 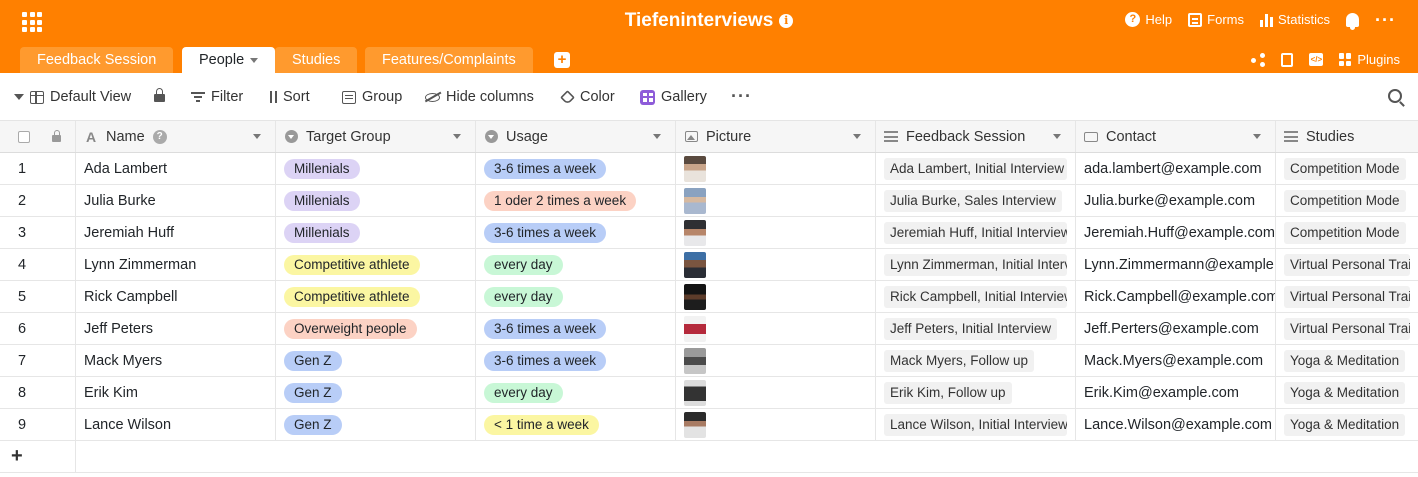 I want to click on target-group-cell: Overweight people, so click(x=376, y=328).